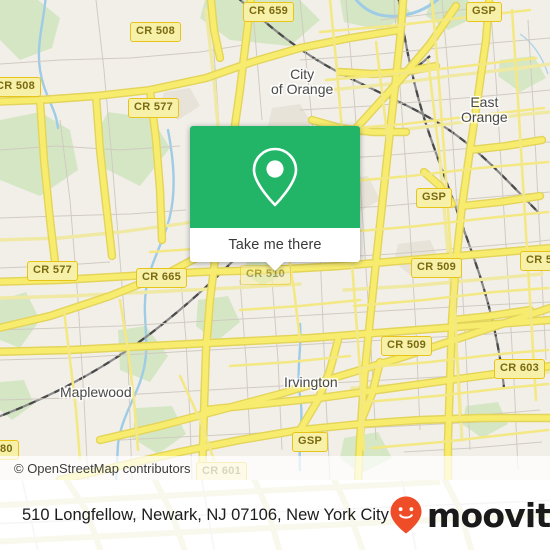  I want to click on place-label: Maplewood, so click(96, 392).